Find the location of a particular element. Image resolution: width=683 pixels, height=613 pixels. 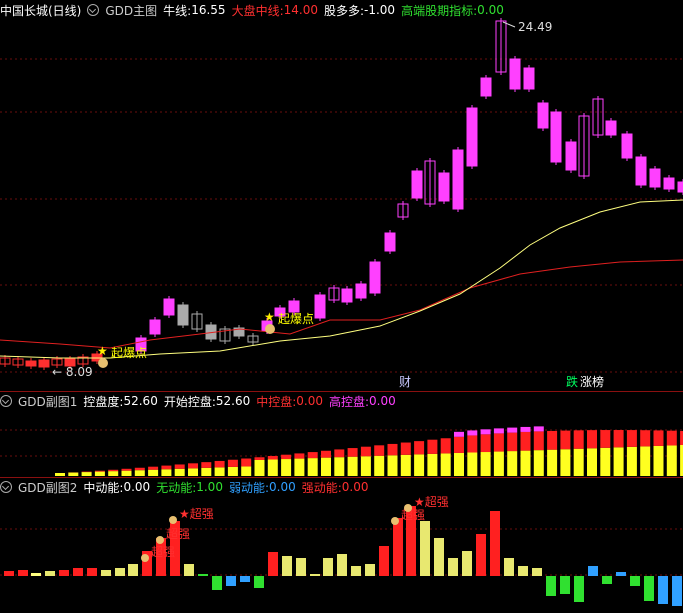

sub2-indicator-name: GDD副图2 is located at coordinates (47, 487).